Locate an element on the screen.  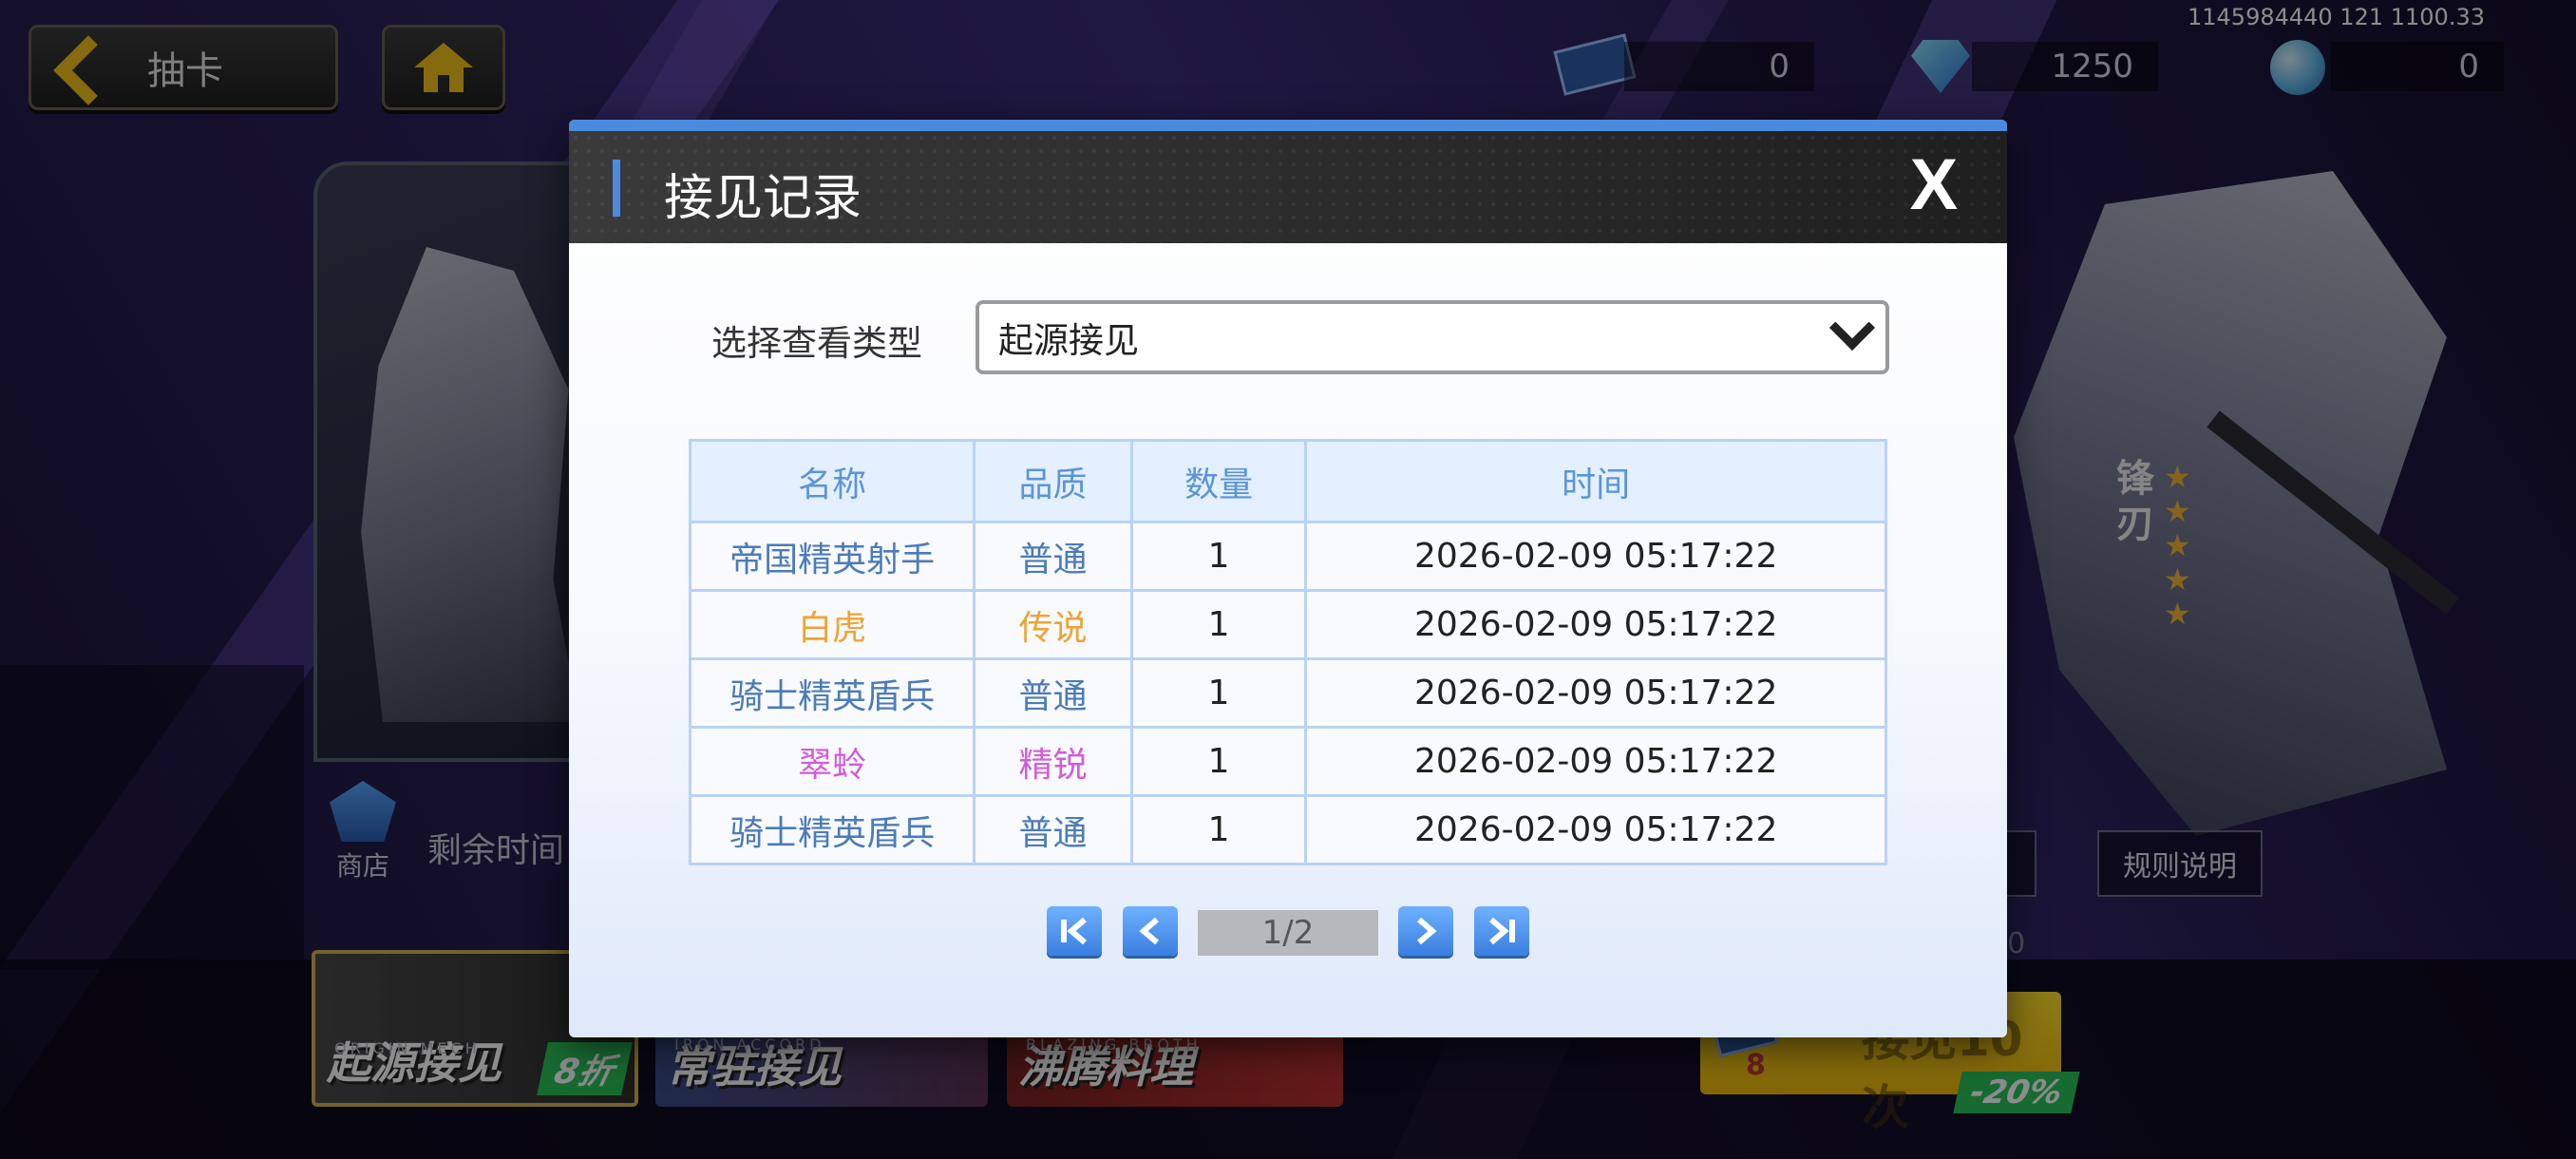
table-row: 翠蛉 精锐 1 2026-02-09 05:17:22 is located at coordinates (1287, 761).